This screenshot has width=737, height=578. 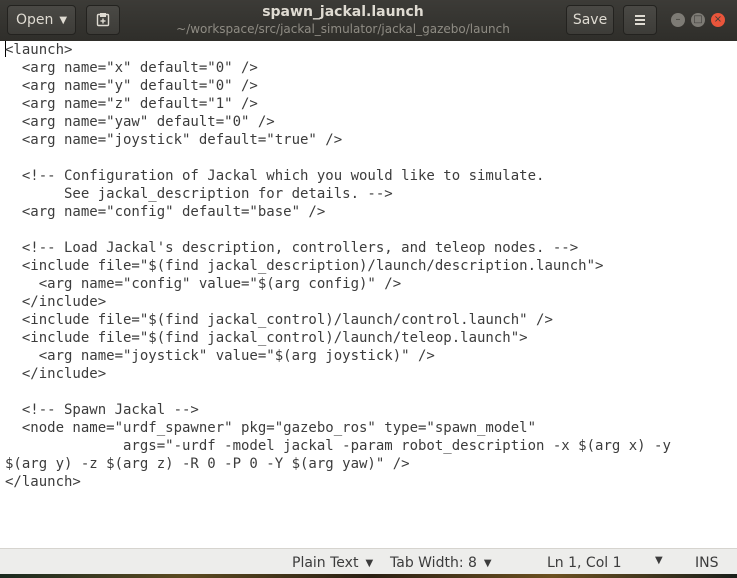 I want to click on code-line: <arg name="config" default="base" />, so click(x=371, y=212).